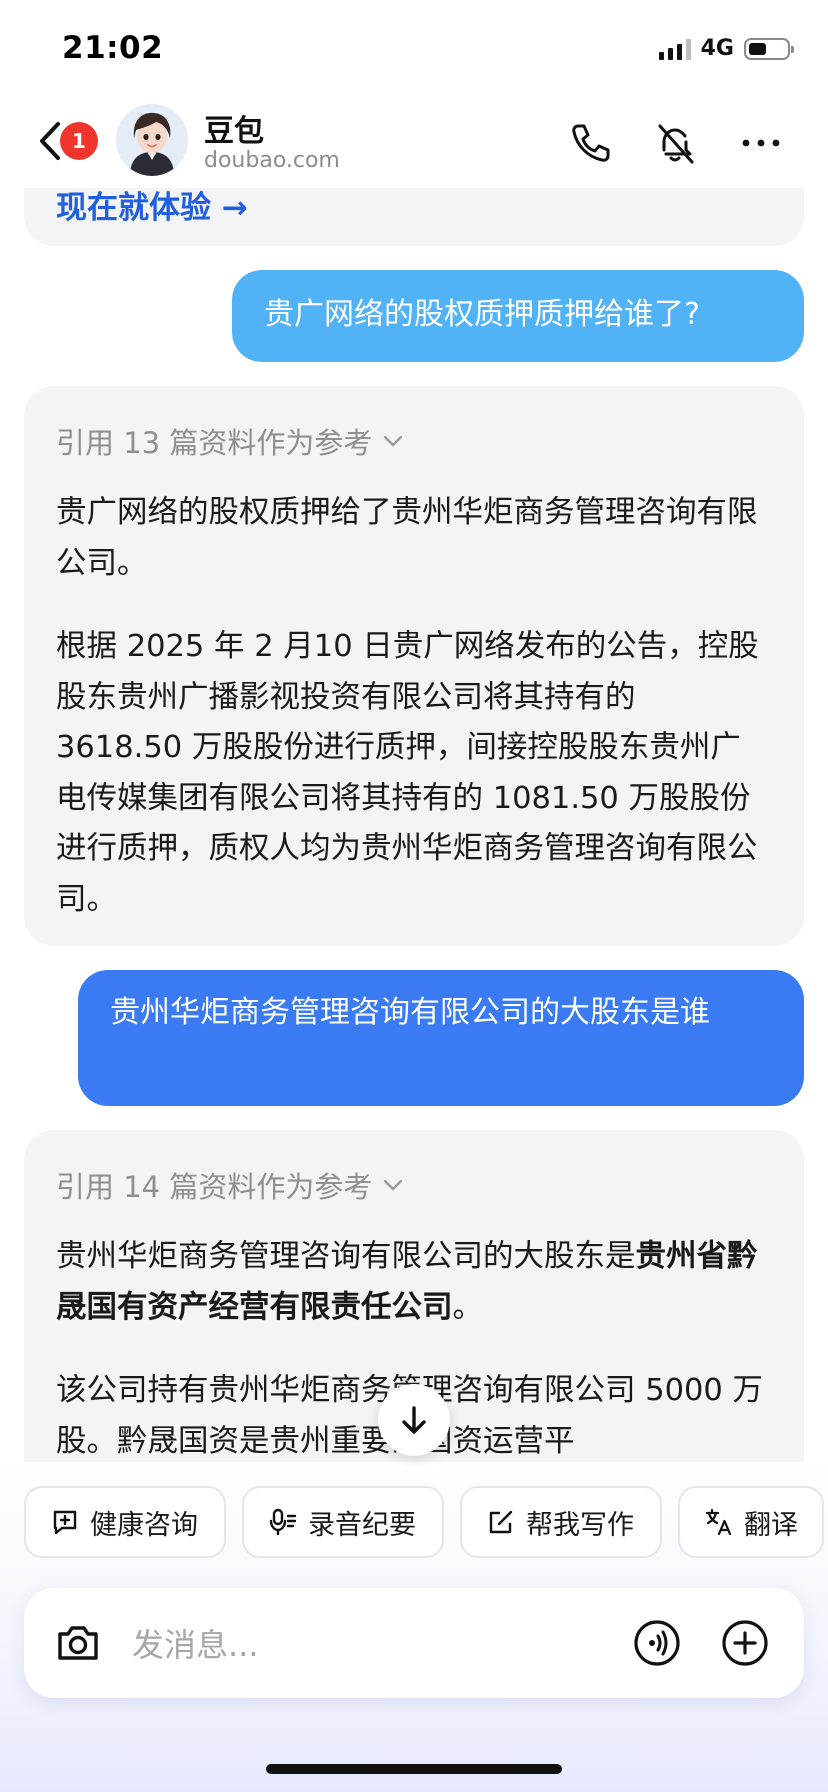  What do you see at coordinates (717, 48) in the screenshot?
I see `network-type: 4G` at bounding box center [717, 48].